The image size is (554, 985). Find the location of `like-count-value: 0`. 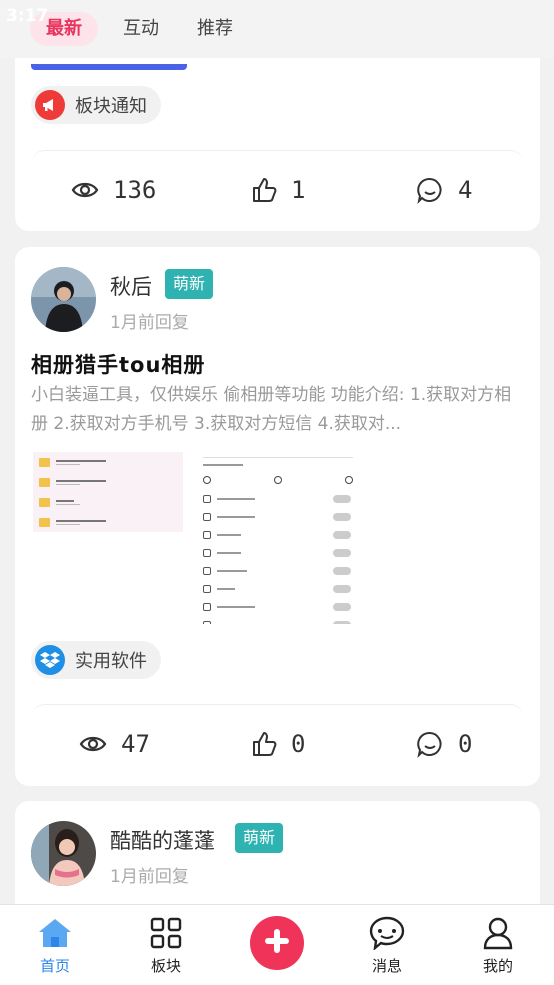

like-count-value: 0 is located at coordinates (298, 744).